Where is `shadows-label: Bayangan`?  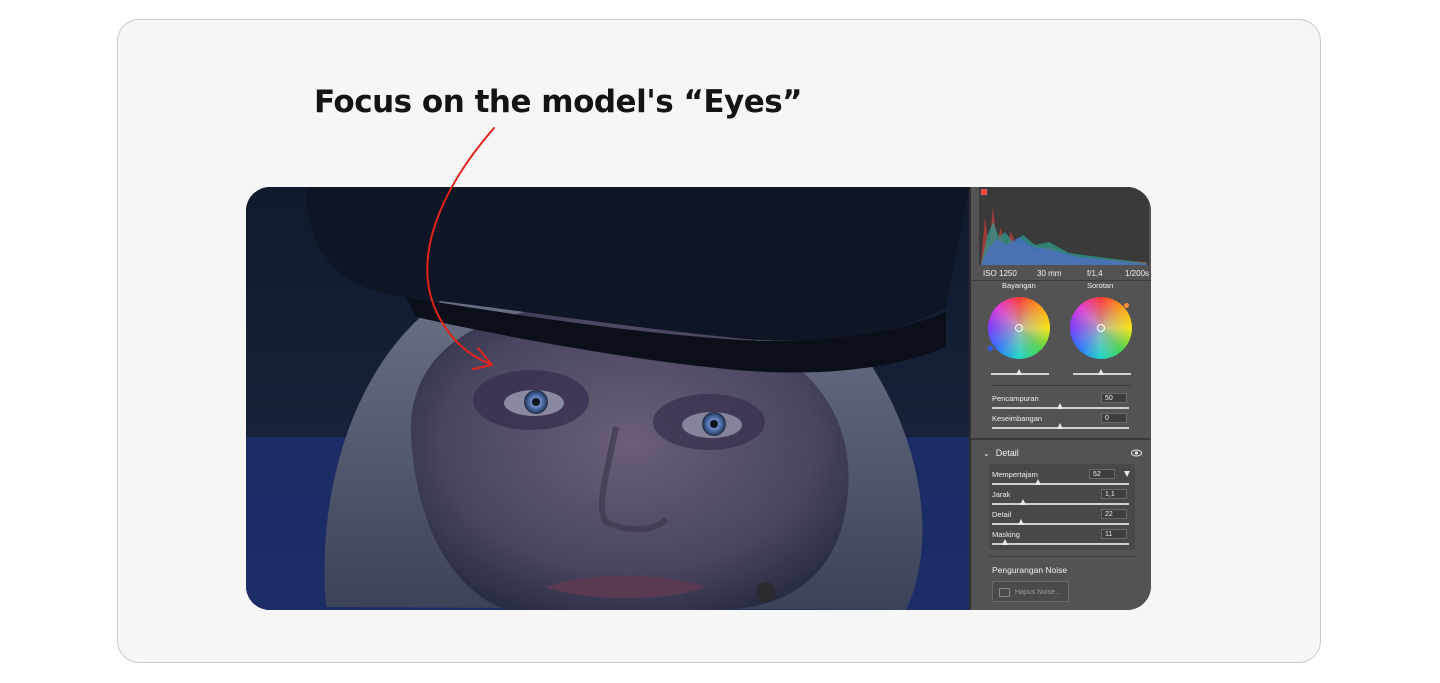
shadows-label: Bayangan is located at coordinates (1019, 285).